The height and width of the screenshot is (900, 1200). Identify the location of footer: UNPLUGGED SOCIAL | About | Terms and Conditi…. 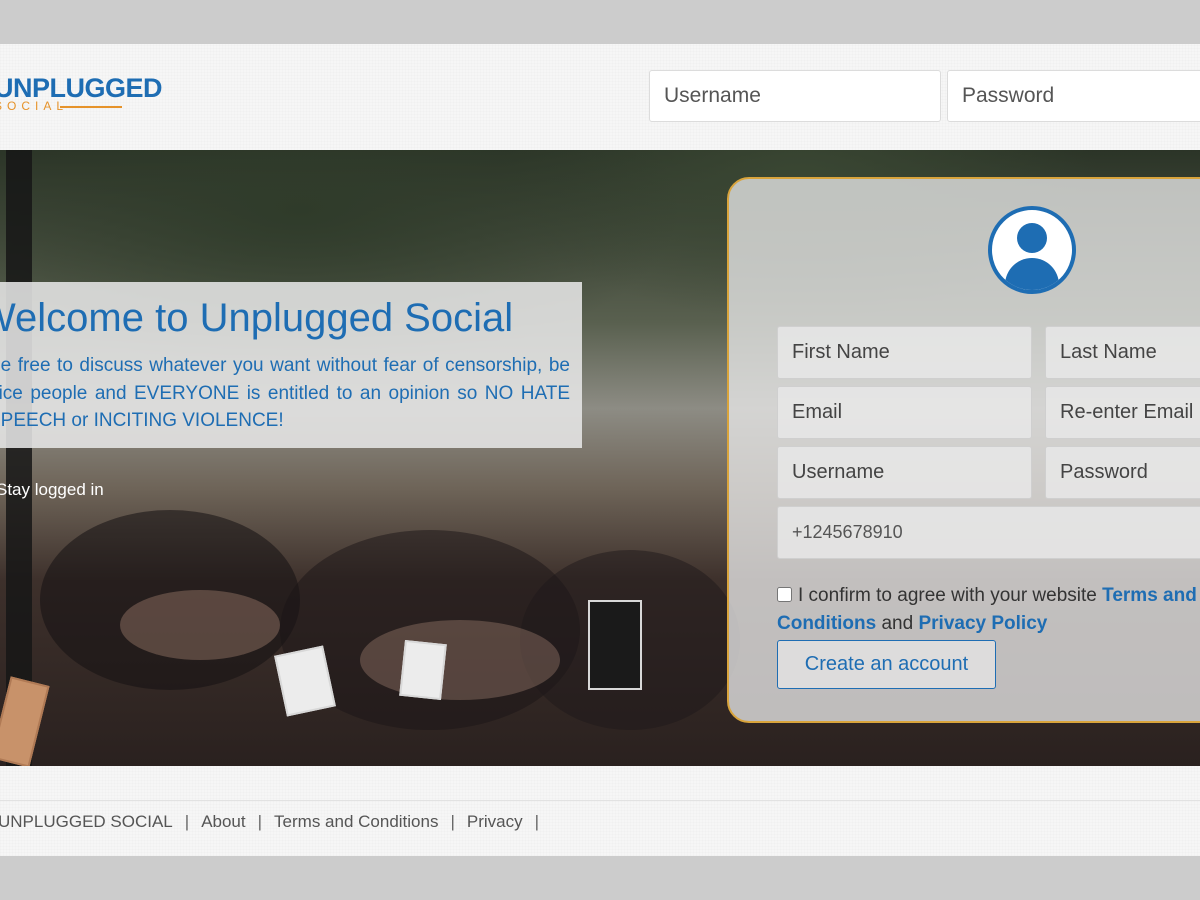
(275, 822).